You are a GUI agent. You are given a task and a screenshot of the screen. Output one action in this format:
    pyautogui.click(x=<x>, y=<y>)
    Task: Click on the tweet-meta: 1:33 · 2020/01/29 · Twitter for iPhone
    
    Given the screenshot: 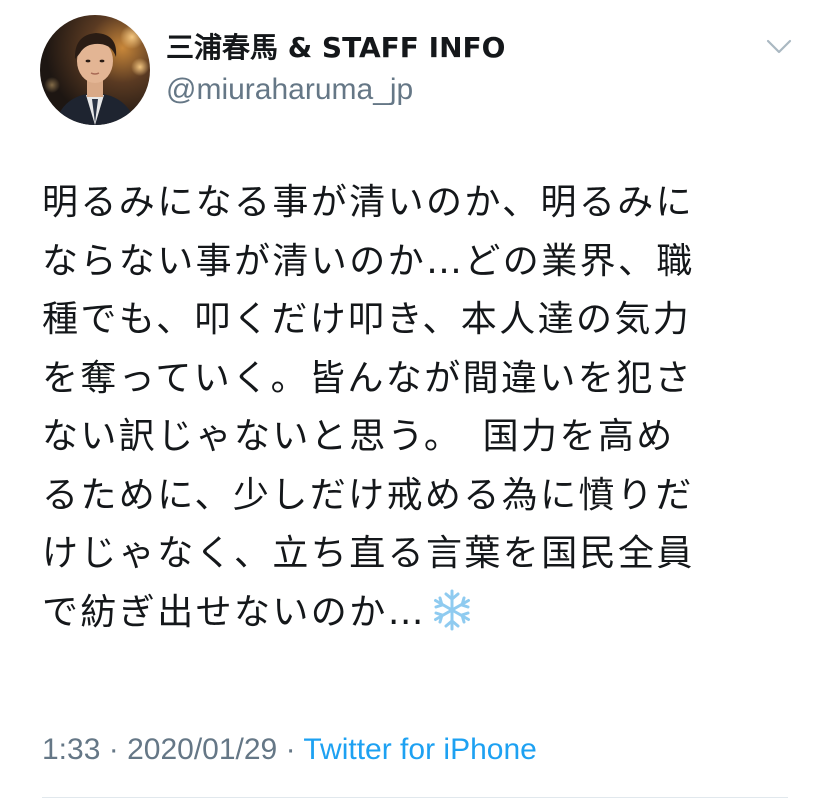 What is the action you would take?
    pyautogui.click(x=289, y=750)
    